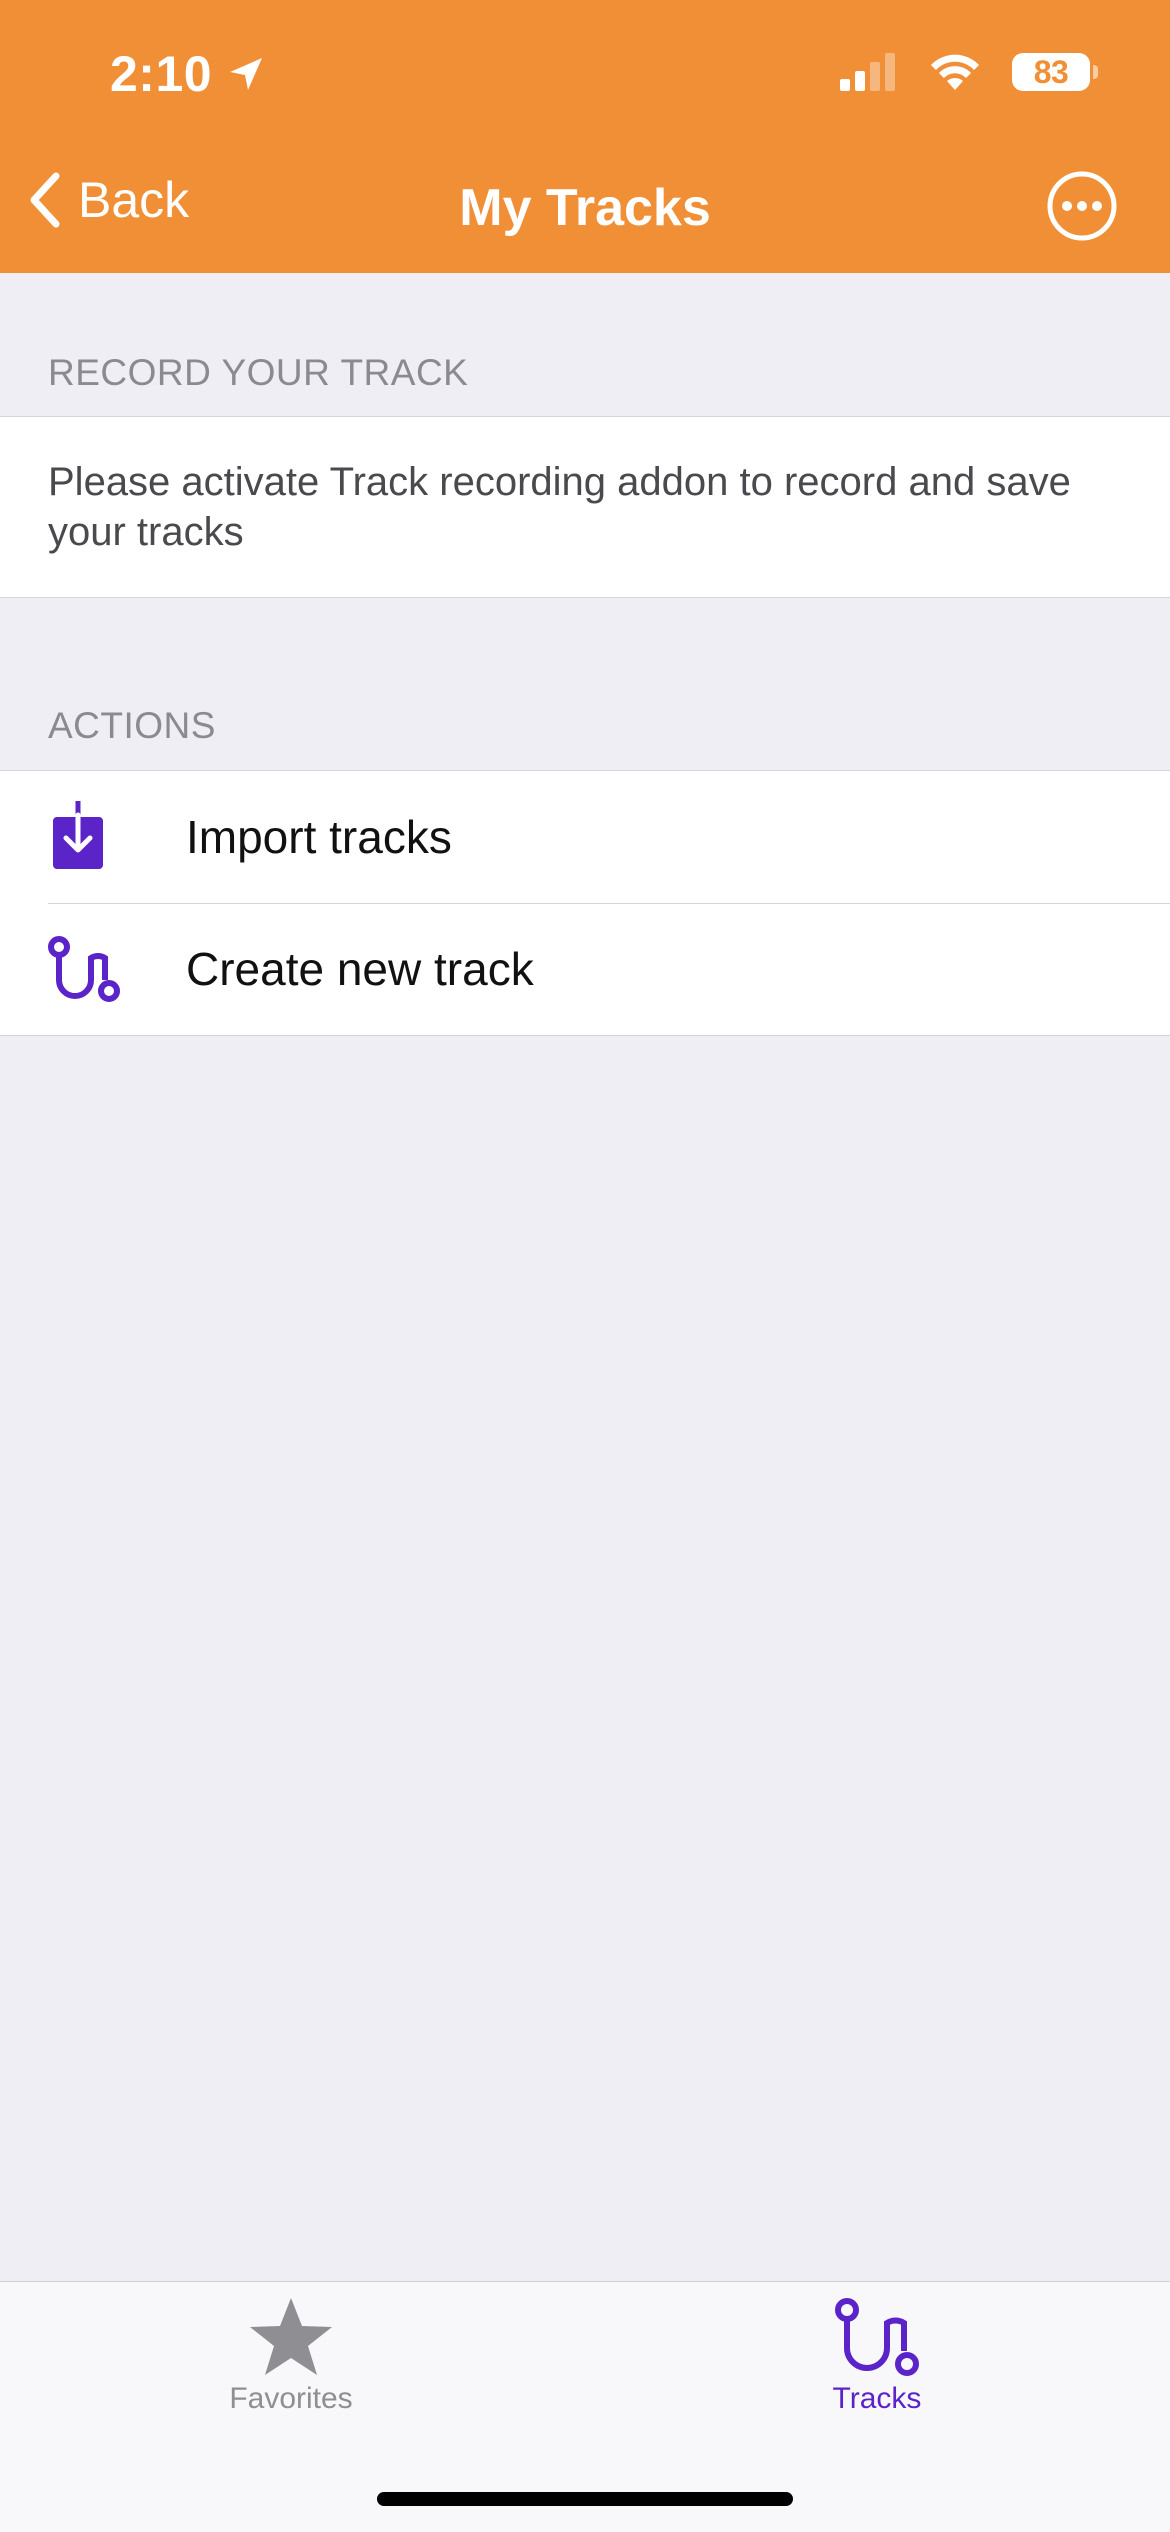  Describe the element at coordinates (585, 2499) in the screenshot. I see `home-indicator` at that location.